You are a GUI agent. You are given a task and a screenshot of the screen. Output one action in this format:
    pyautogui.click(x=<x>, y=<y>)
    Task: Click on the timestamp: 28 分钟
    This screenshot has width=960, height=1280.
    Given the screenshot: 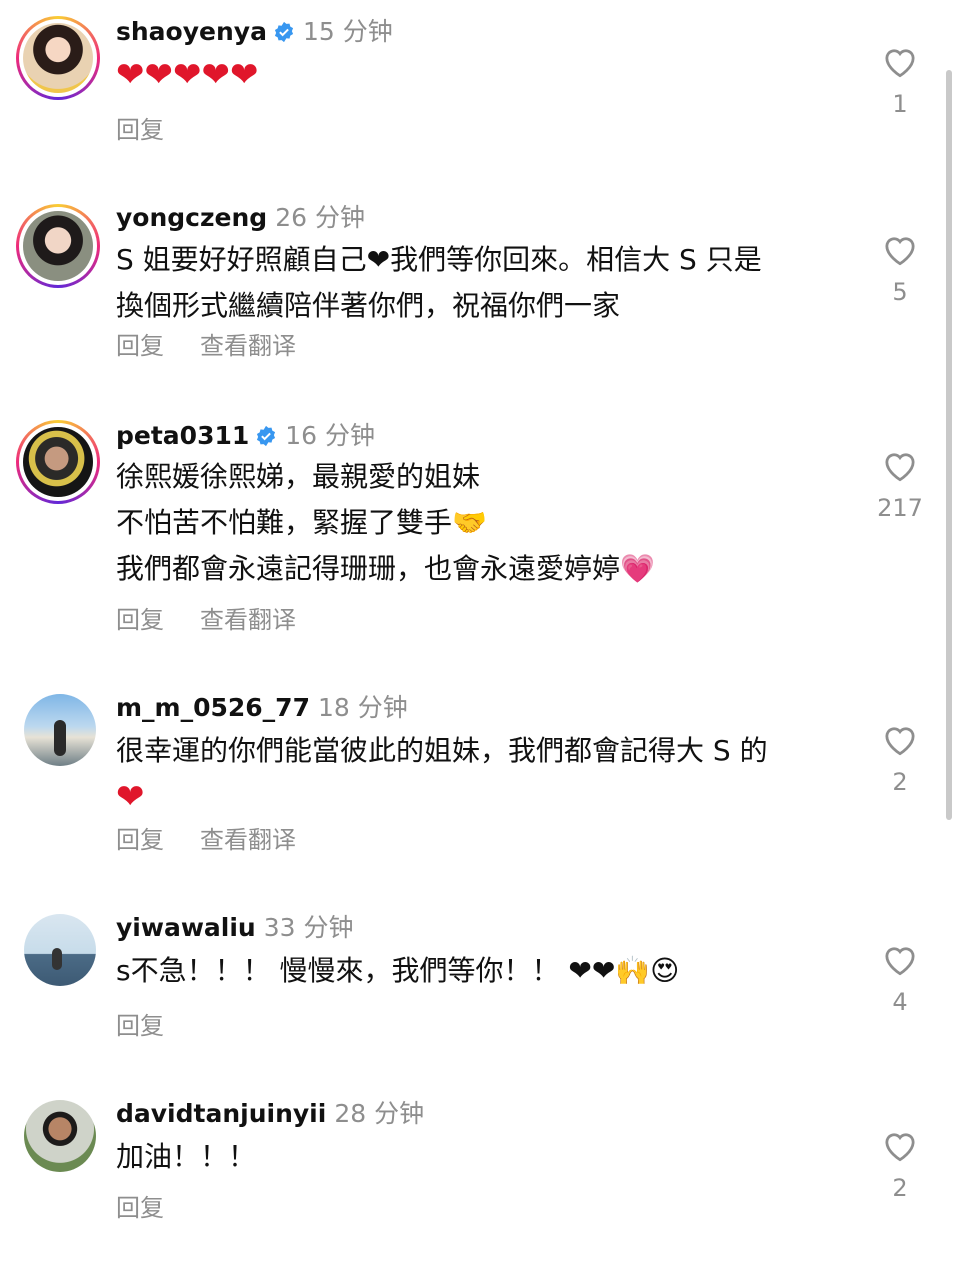 What is the action you would take?
    pyautogui.click(x=379, y=1113)
    